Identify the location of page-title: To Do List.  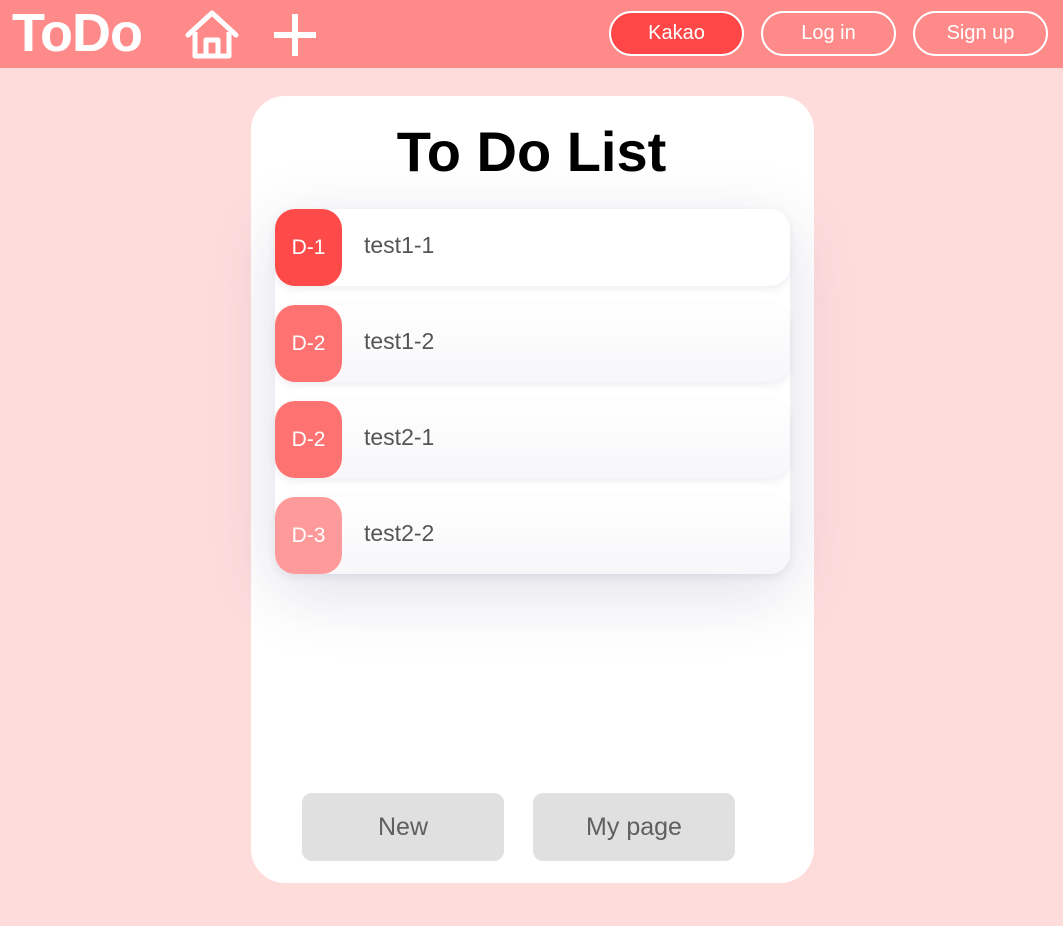
(531, 151).